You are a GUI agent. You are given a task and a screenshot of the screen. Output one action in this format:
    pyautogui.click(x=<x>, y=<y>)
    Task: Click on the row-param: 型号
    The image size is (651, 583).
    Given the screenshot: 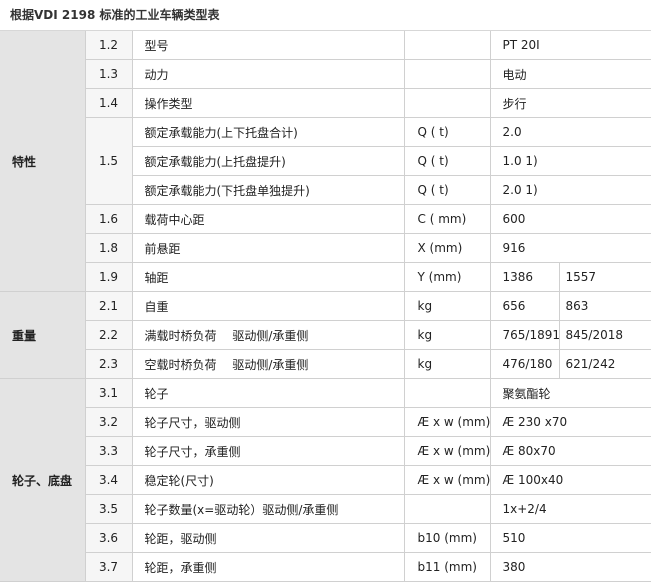 What is the action you would take?
    pyautogui.click(x=268, y=45)
    